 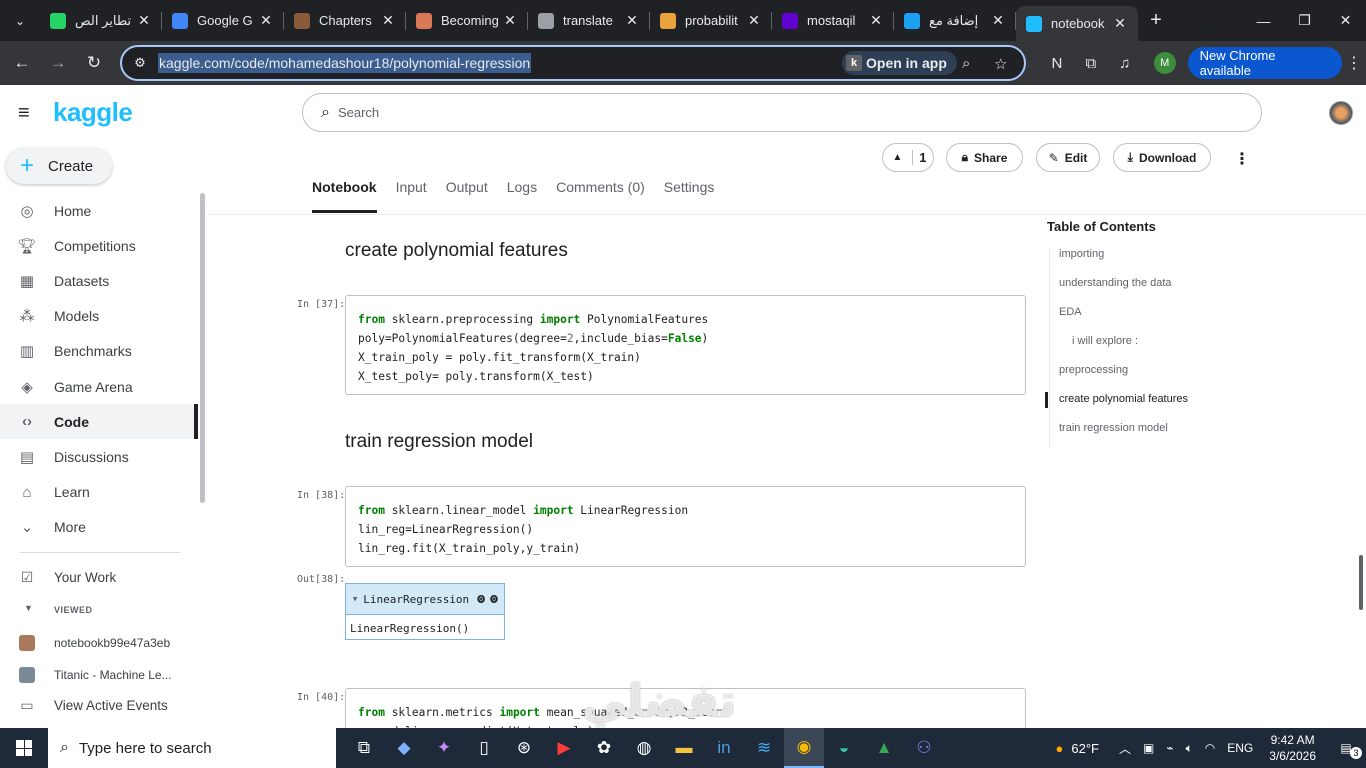 I want to click on vpn-icon: ⊛, so click(x=524, y=748).